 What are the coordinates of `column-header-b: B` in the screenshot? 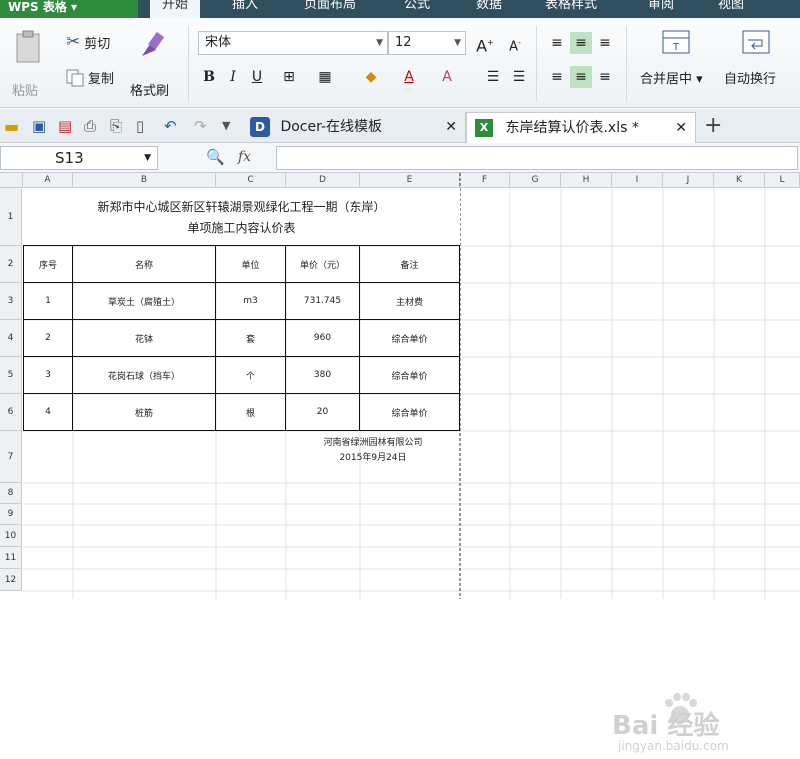 It's located at (144, 180).